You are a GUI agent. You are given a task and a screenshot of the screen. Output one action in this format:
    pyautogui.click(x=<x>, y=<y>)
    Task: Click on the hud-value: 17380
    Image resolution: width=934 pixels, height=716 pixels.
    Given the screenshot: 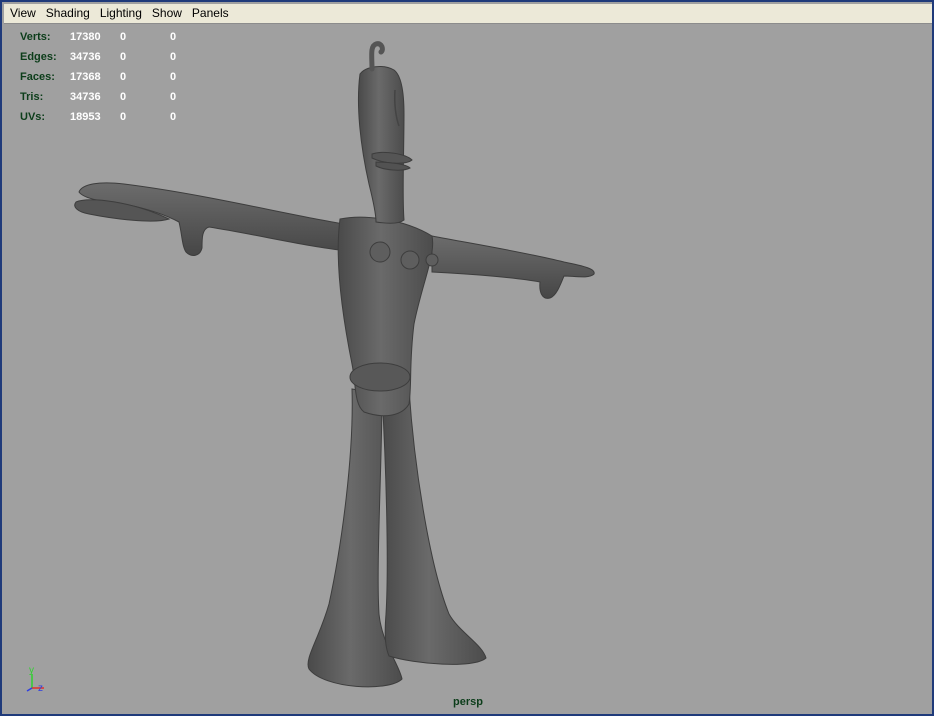 What is the action you would take?
    pyautogui.click(x=85, y=37)
    